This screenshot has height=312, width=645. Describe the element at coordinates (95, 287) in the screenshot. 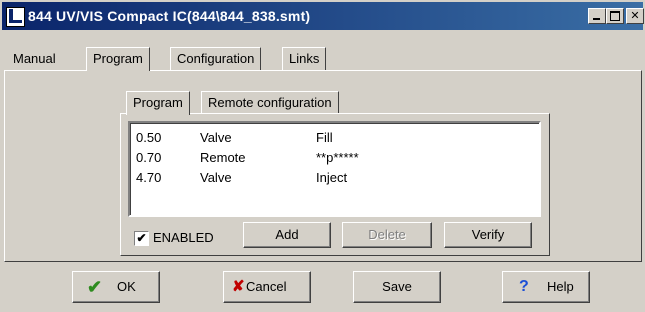

I see `checkmark-icon: ✔` at that location.